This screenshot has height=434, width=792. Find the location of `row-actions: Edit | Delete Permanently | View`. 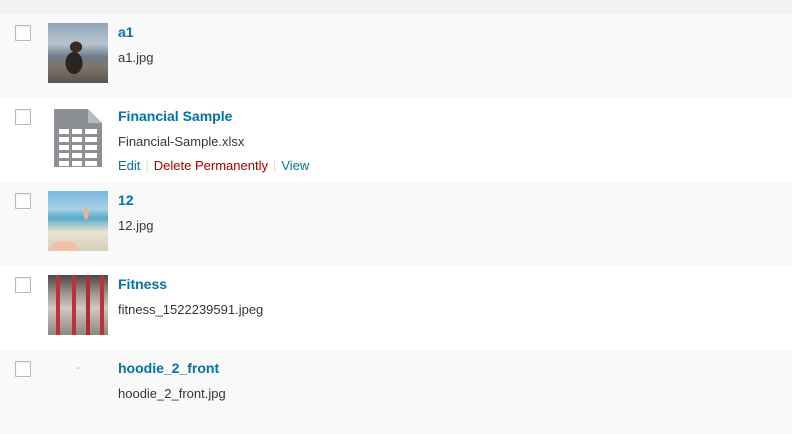

row-actions: Edit | Delete Permanently | View is located at coordinates (213, 165).